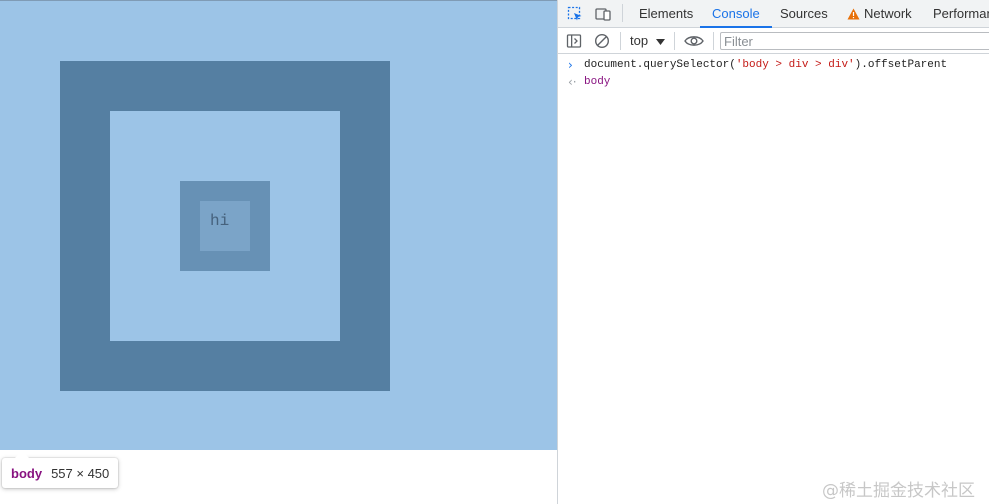  Describe the element at coordinates (661, 41) in the screenshot. I see `chevron-down-icon` at that location.